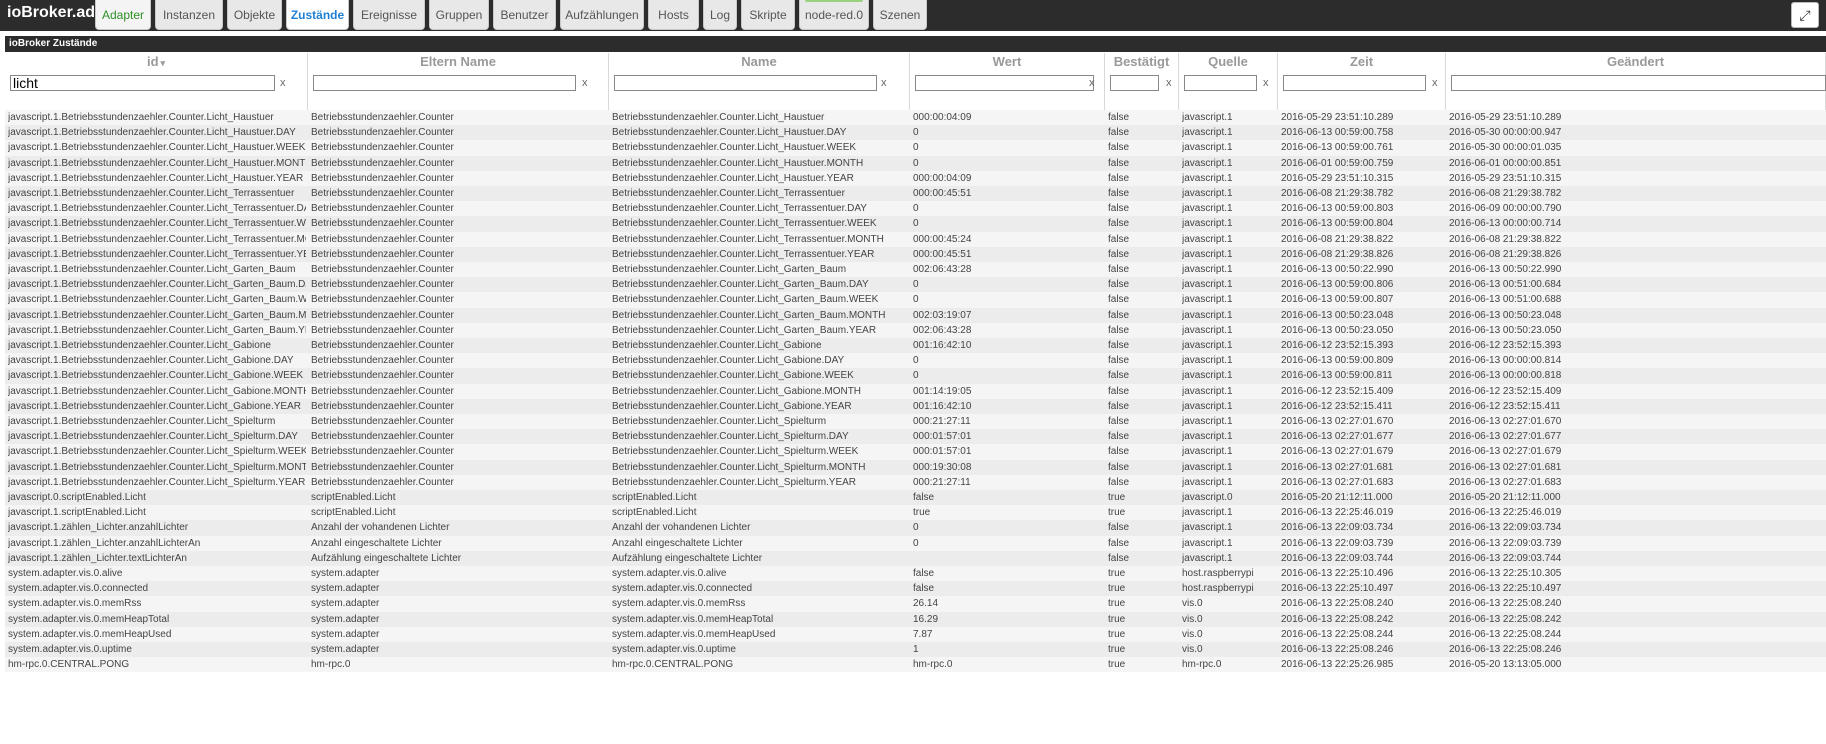 This screenshot has height=744, width=1826. Describe the element at coordinates (1805, 15) in the screenshot. I see `expand-icon: ⤢` at that location.